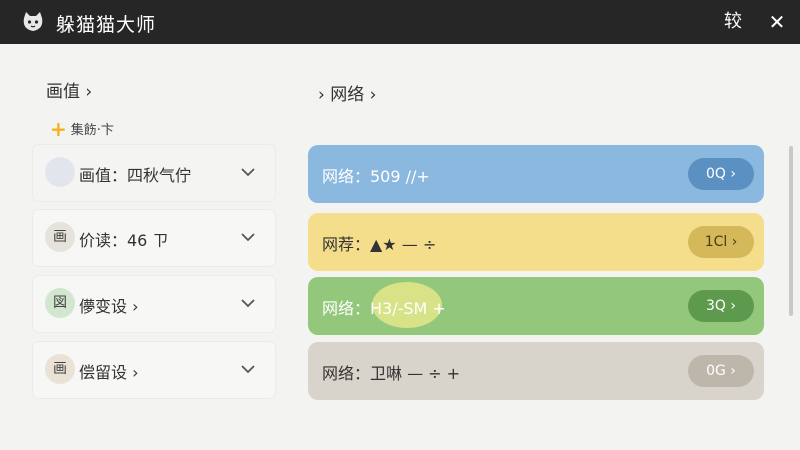 The height and width of the screenshot is (450, 800). I want to click on network-row-4: 网络：卫啉 — ÷ + 0G ›, so click(536, 371).